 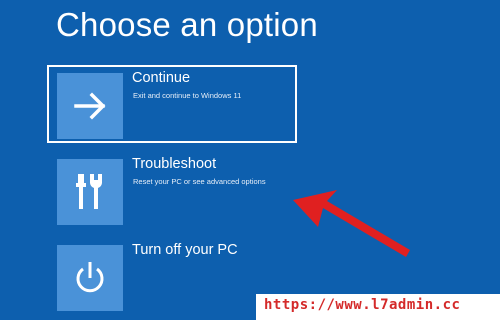 What do you see at coordinates (172, 104) in the screenshot?
I see `continue-option: Continue Exit and continue to Windows 11` at bounding box center [172, 104].